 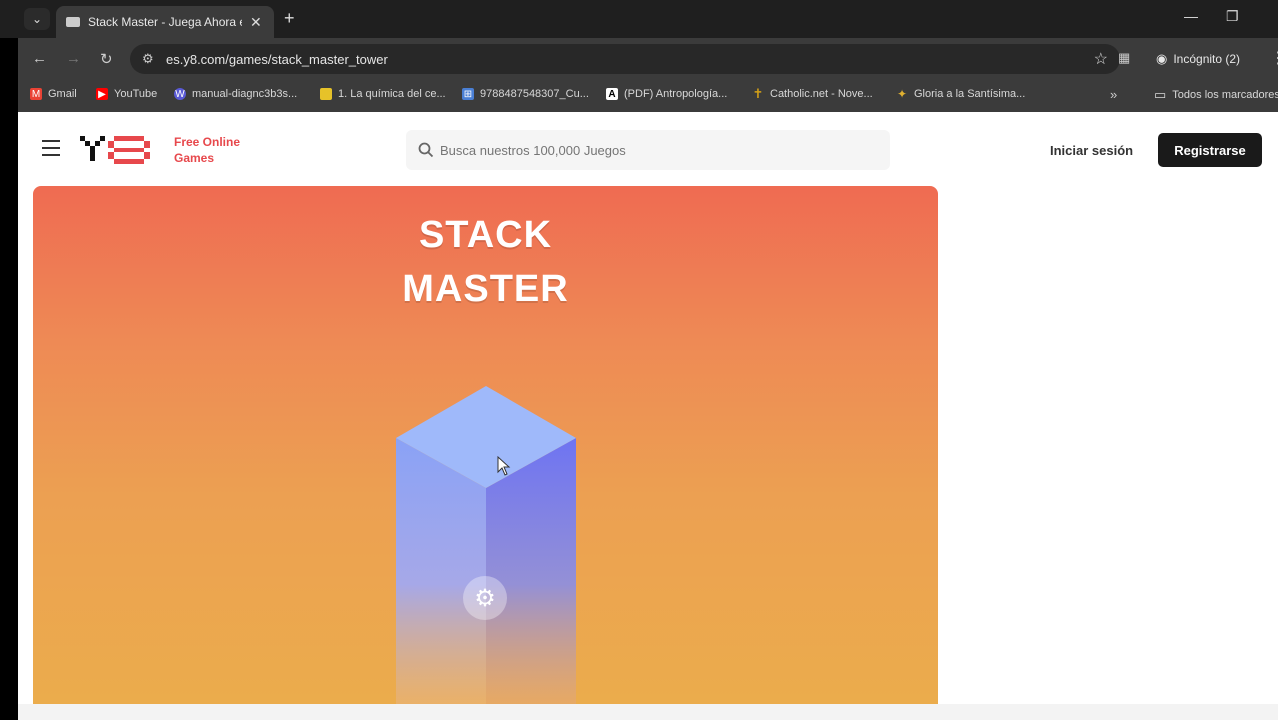 What do you see at coordinates (1162, 58) in the screenshot?
I see `incognito-icon: ◉` at bounding box center [1162, 58].